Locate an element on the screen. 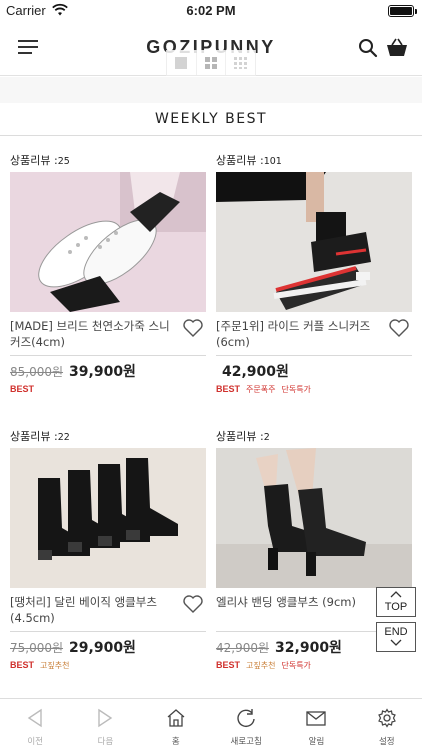  mail-icon is located at coordinates (316, 718).